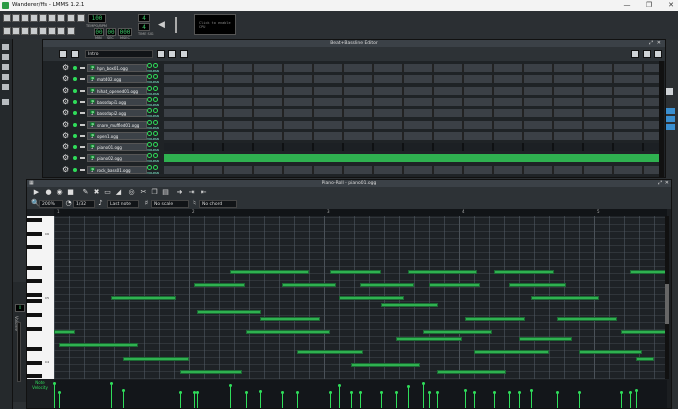  What do you see at coordinates (43, 18) in the screenshot?
I see `save-project-icon` at bounding box center [43, 18].